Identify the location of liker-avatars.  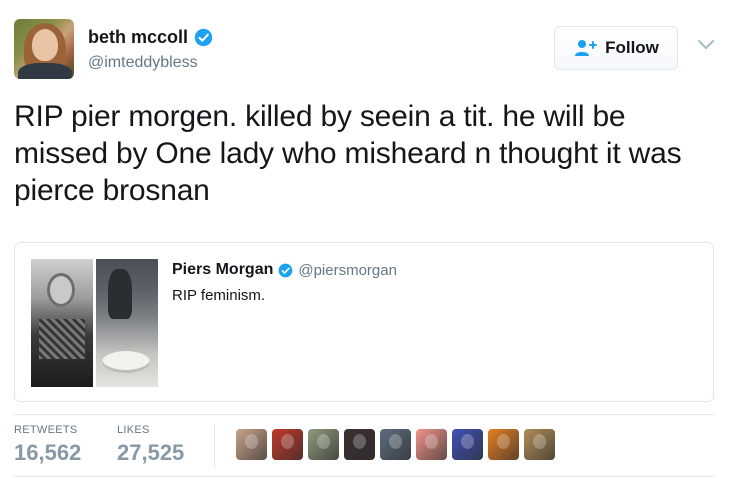
(395, 444).